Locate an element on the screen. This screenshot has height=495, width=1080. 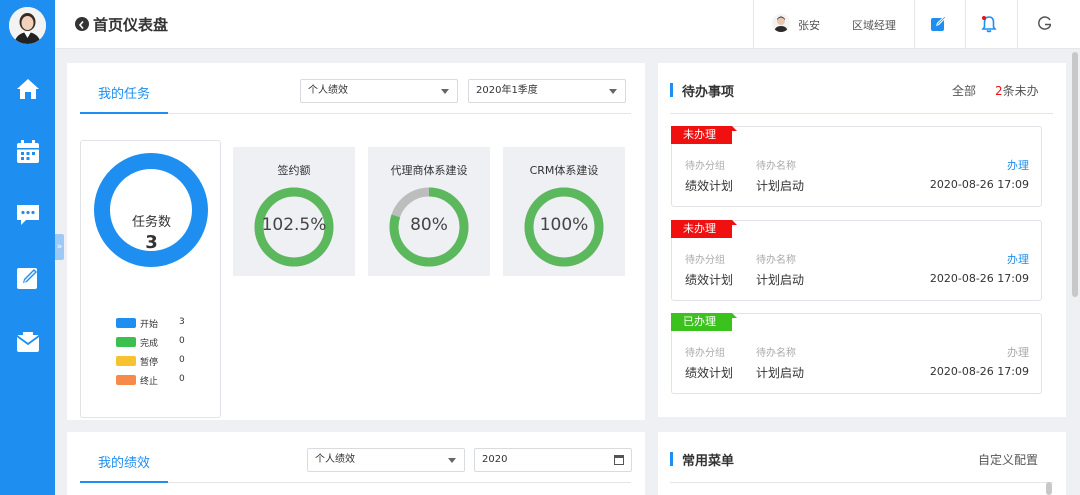
legend-item: 完成 0 is located at coordinates (156, 342).